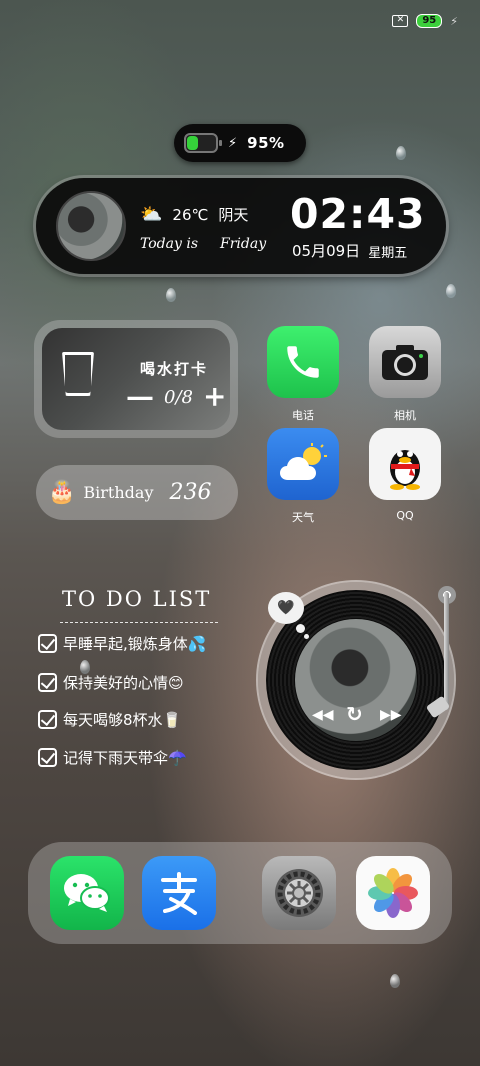 The image size is (480, 1066). What do you see at coordinates (243, 244) in the screenshot?
I see `weekday-english: Friday` at bounding box center [243, 244].